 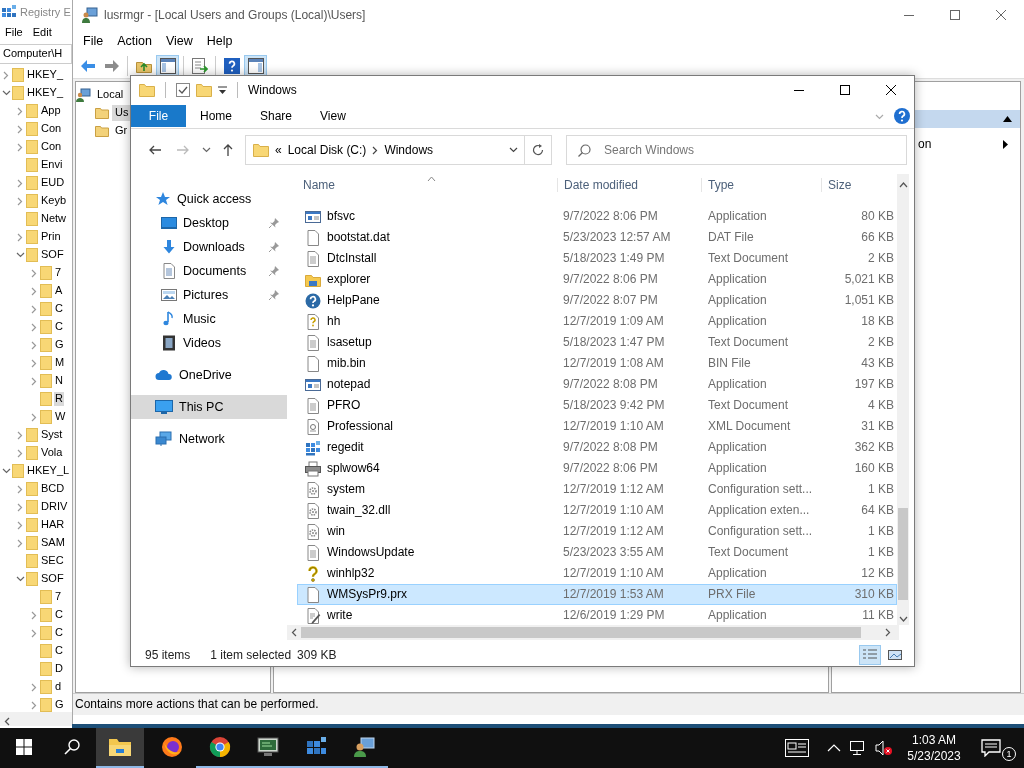 What do you see at coordinates (209, 247) in the screenshot?
I see `nav-item: Downloads` at bounding box center [209, 247].